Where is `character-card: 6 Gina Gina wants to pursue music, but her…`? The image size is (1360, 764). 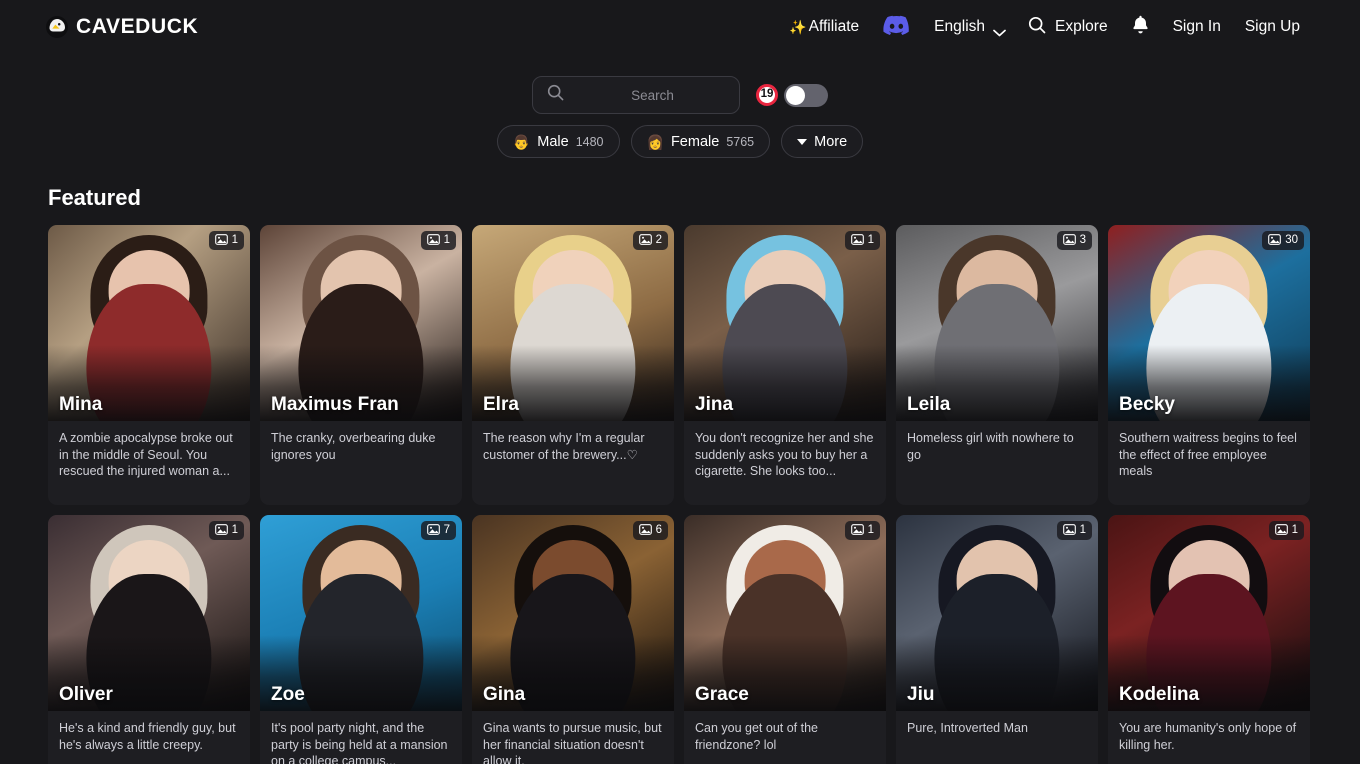
character-card: 6 Gina Gina wants to pursue music, but her… is located at coordinates (573, 639).